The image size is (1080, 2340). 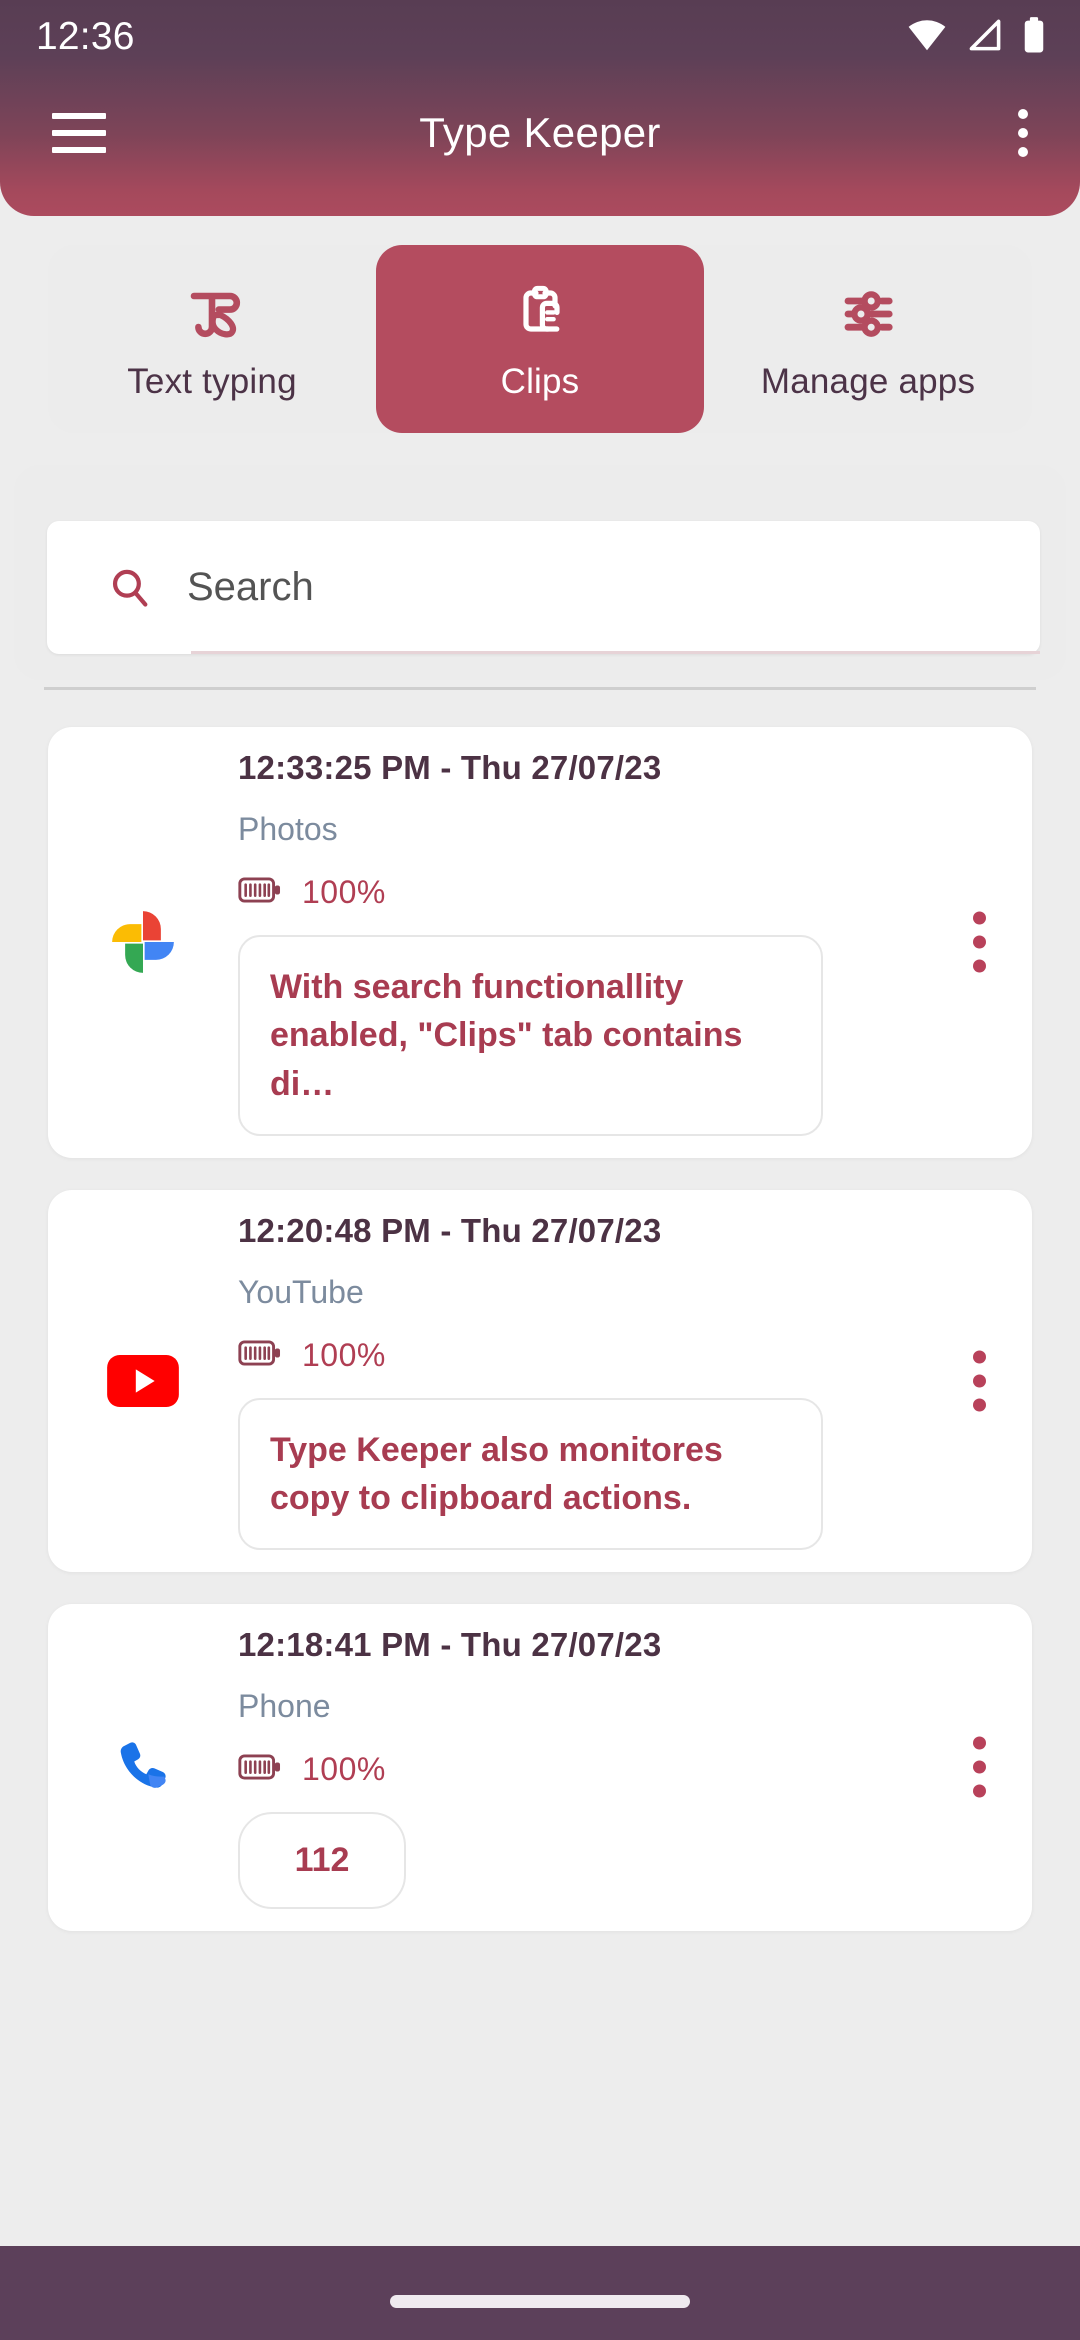 I want to click on clip-timestamp: 12:33:25 PM - Thu 27/07/23, so click(x=450, y=767).